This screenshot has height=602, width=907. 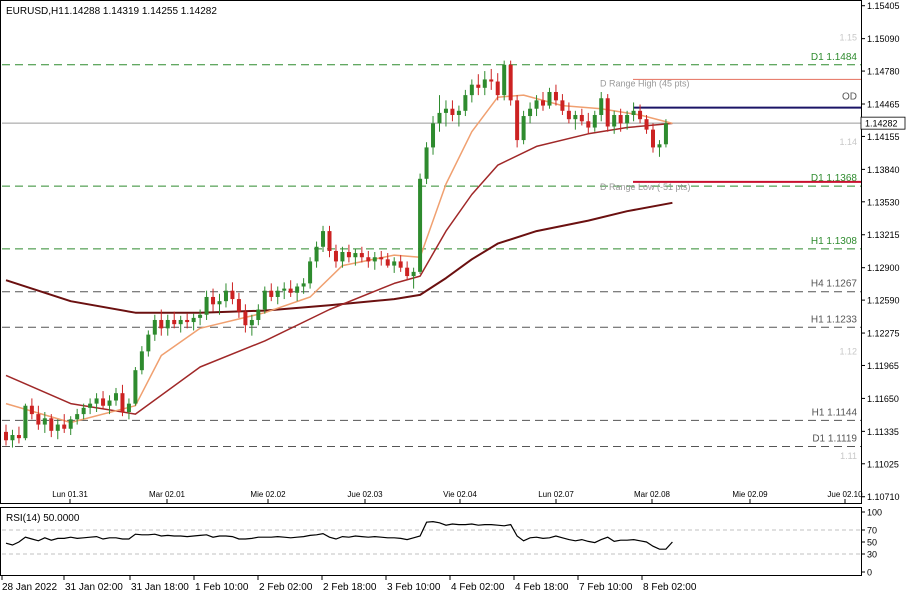 I want to click on day-tick-label: Lun 02.07, so click(x=556, y=494).